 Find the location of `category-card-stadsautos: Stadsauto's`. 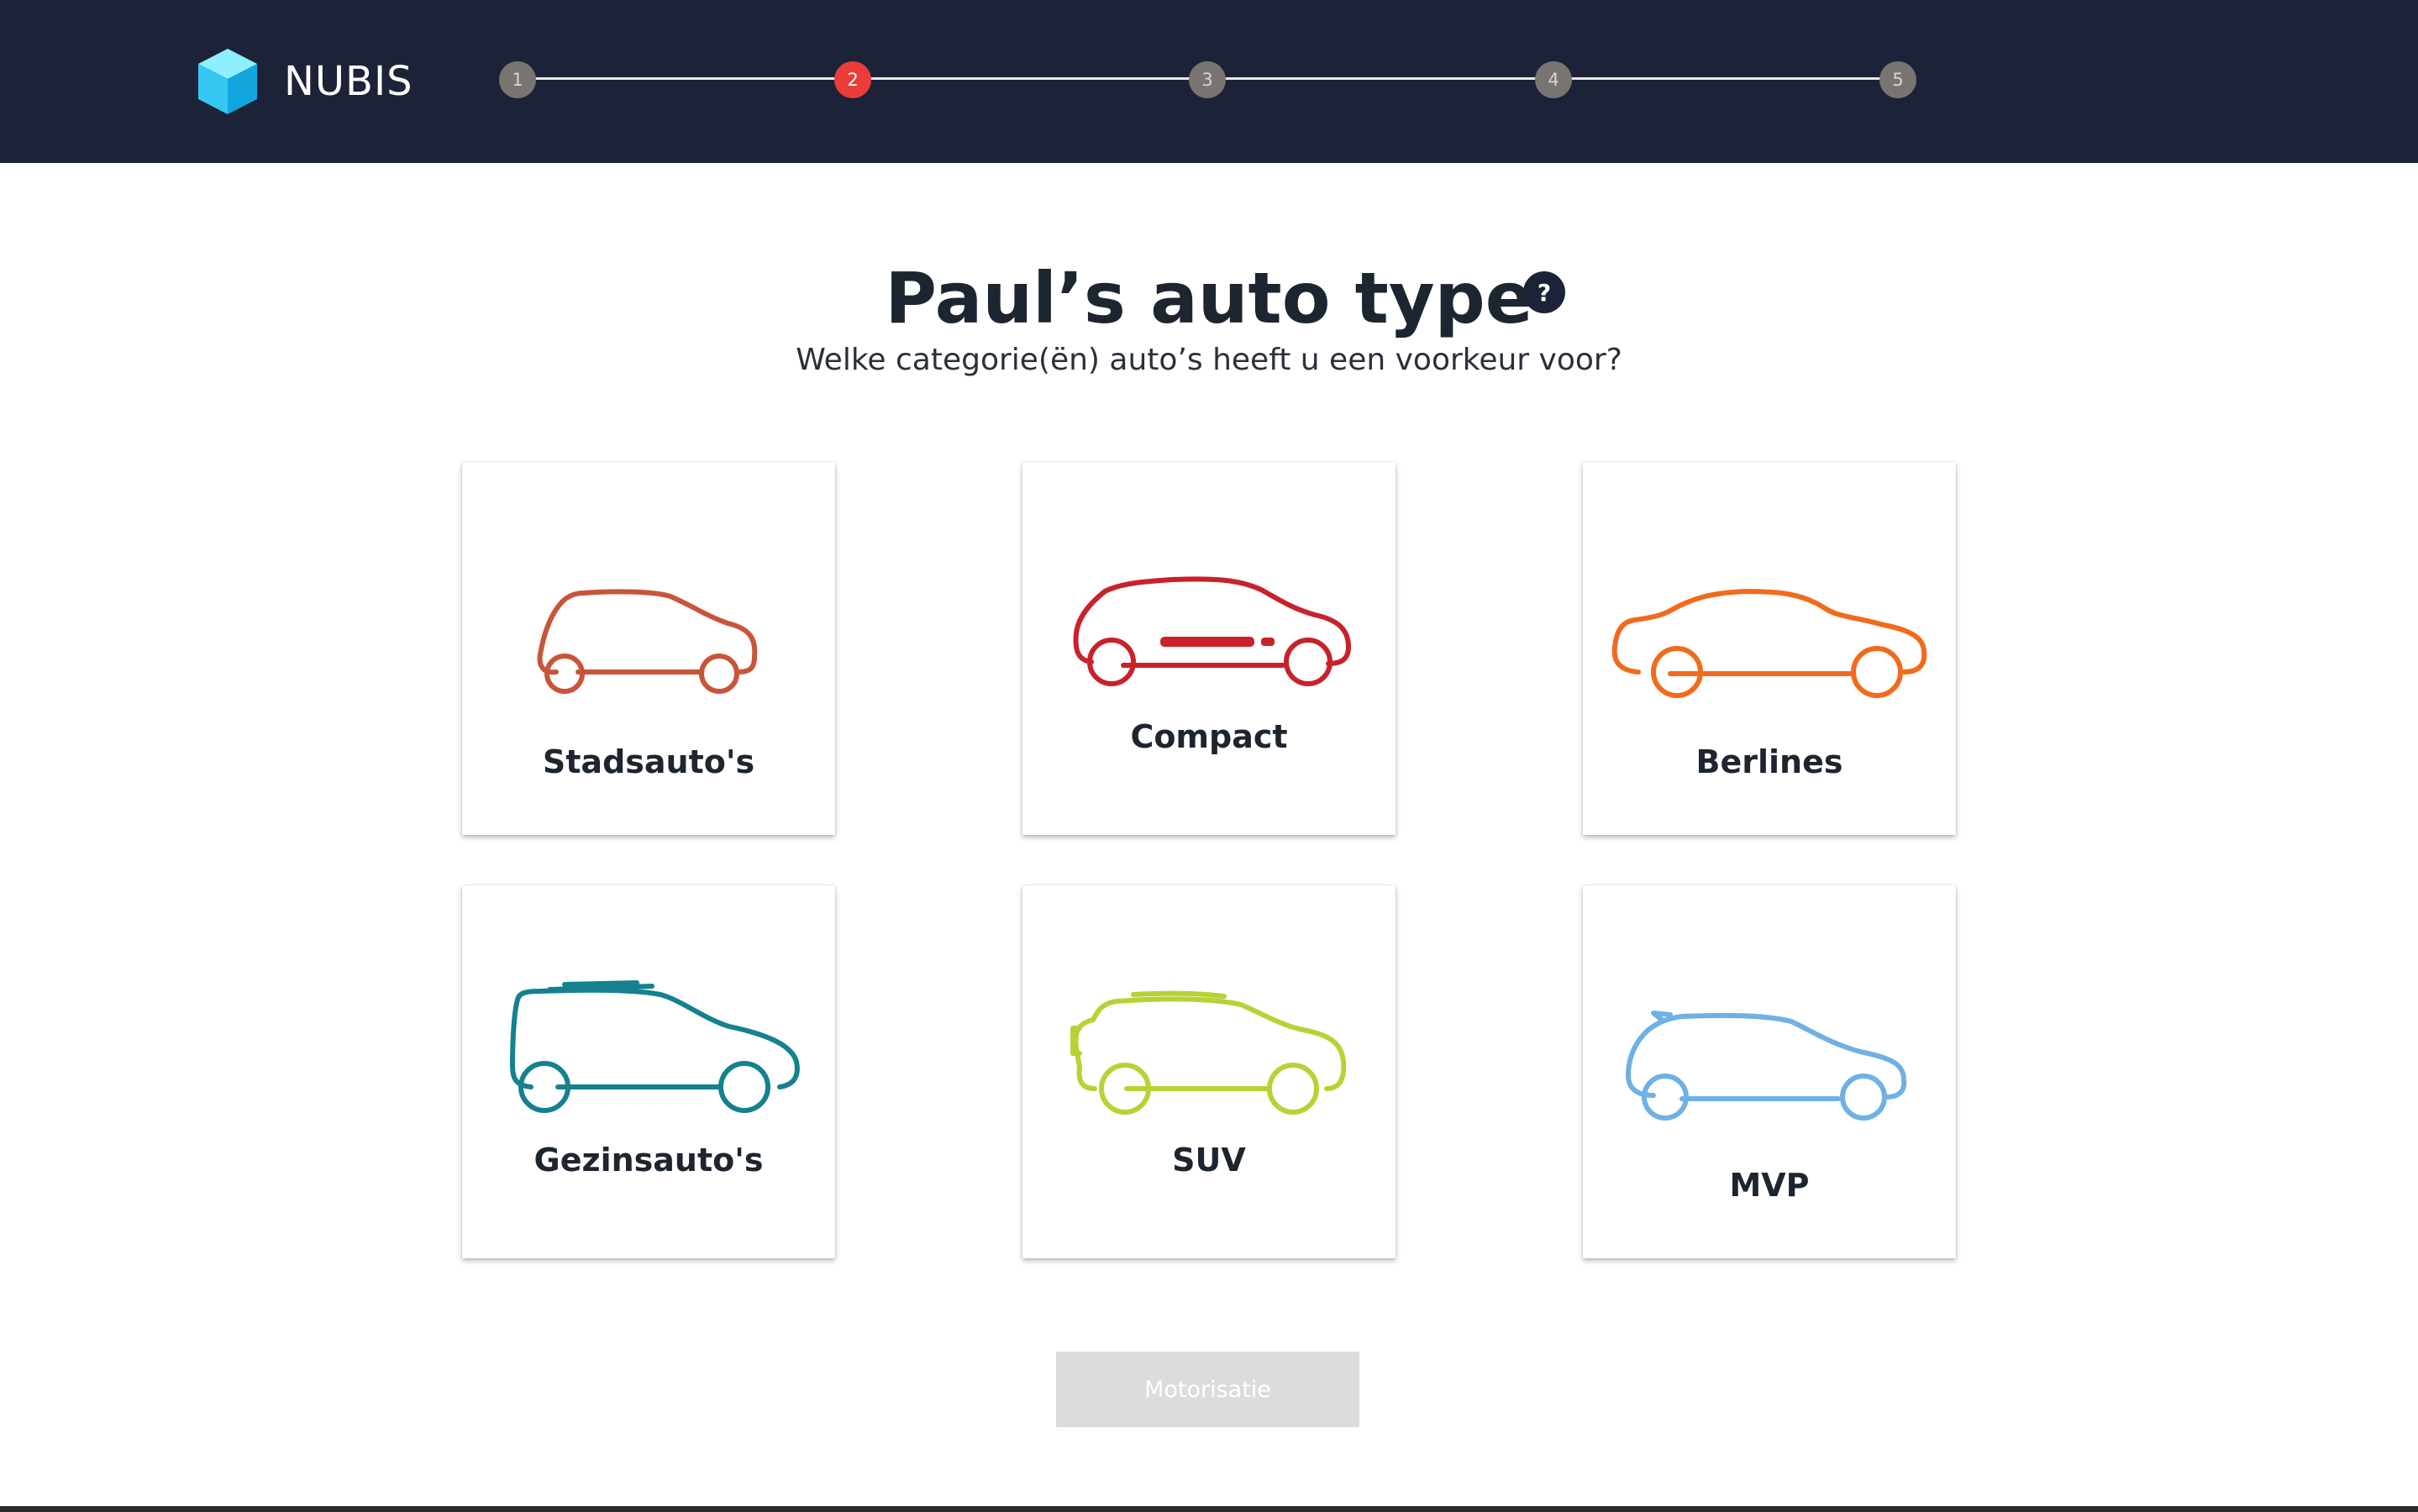

category-card-stadsautos: Stadsauto's is located at coordinates (649, 648).